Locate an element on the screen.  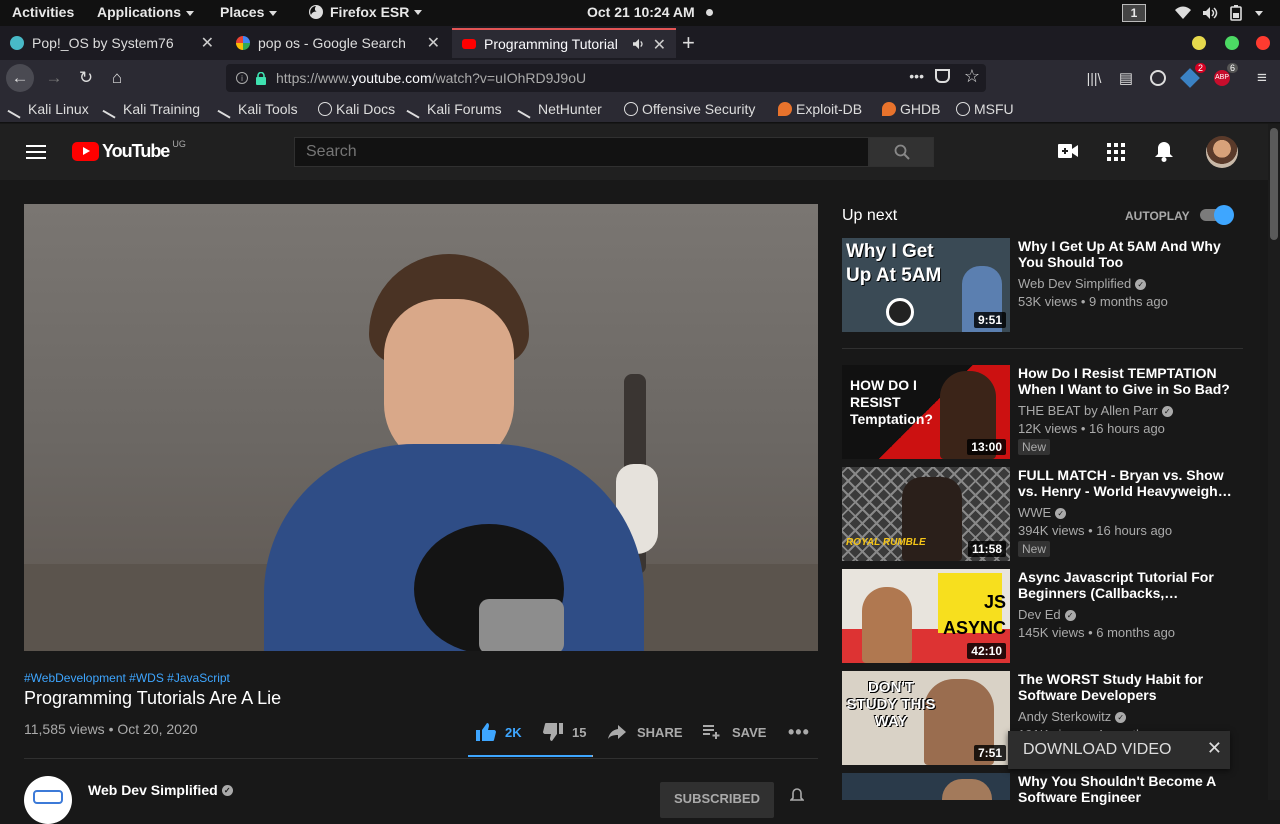
download-video-label: DOWNLOAD VIDEO is located at coordinates (1097, 750).